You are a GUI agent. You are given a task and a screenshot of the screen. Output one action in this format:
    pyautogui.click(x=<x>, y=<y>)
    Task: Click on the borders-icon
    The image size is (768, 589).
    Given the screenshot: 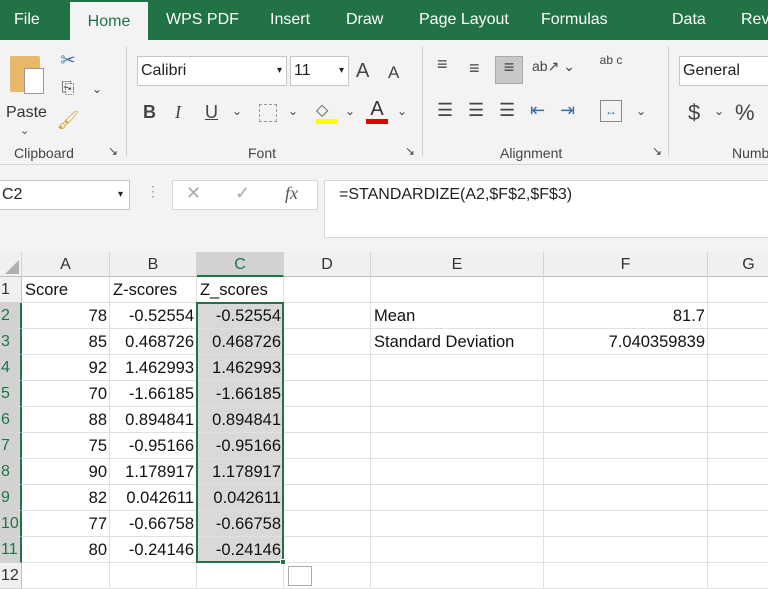 What is the action you would take?
    pyautogui.click(x=268, y=113)
    